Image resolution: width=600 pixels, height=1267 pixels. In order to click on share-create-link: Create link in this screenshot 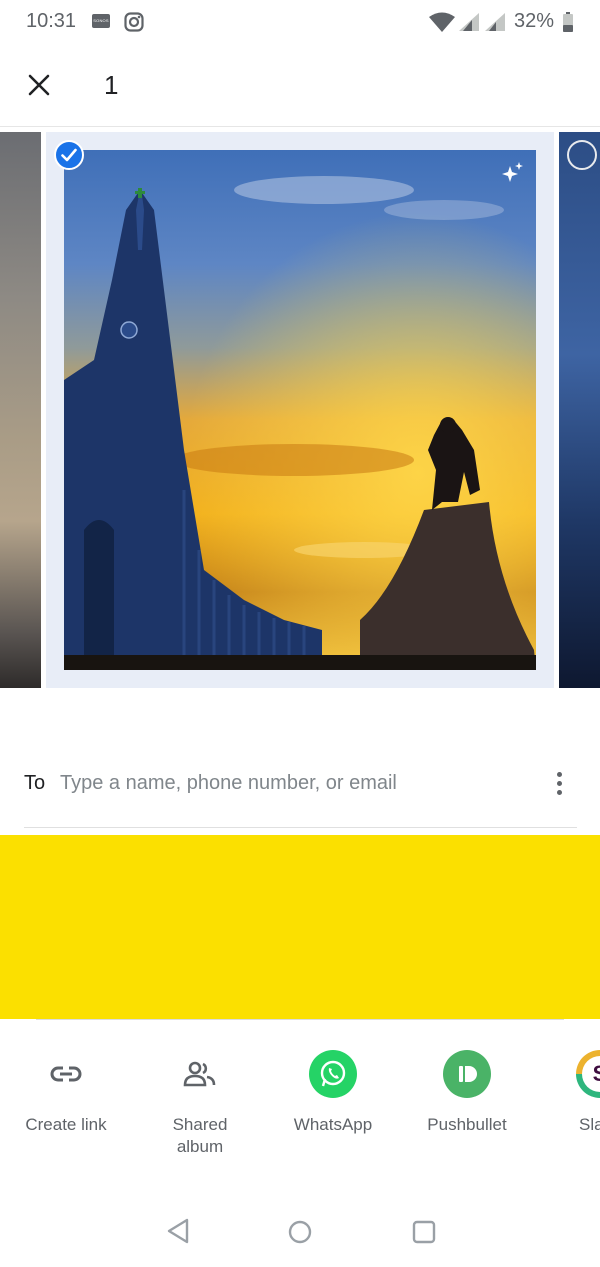, I will do `click(66, 1093)`.